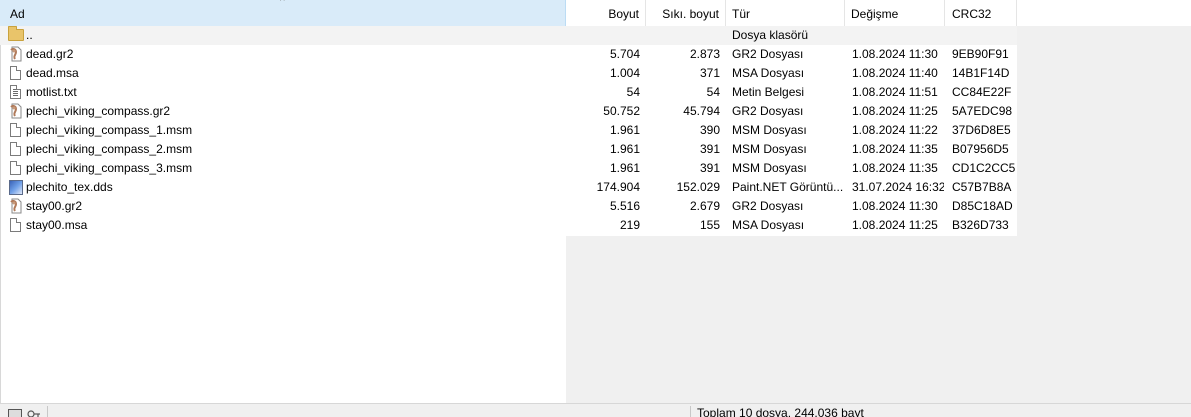  Describe the element at coordinates (698, 187) in the screenshot. I see `file-packed-size: 152.029` at that location.